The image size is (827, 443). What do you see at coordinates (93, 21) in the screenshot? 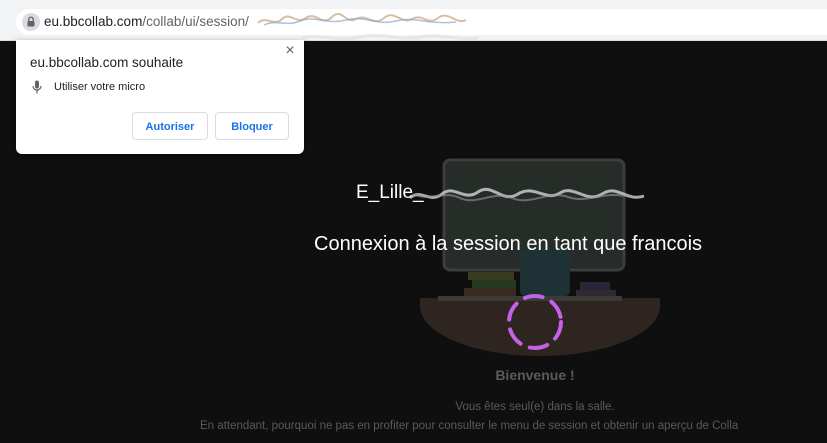
I see `url-host: eu.bbcollab.com` at bounding box center [93, 21].